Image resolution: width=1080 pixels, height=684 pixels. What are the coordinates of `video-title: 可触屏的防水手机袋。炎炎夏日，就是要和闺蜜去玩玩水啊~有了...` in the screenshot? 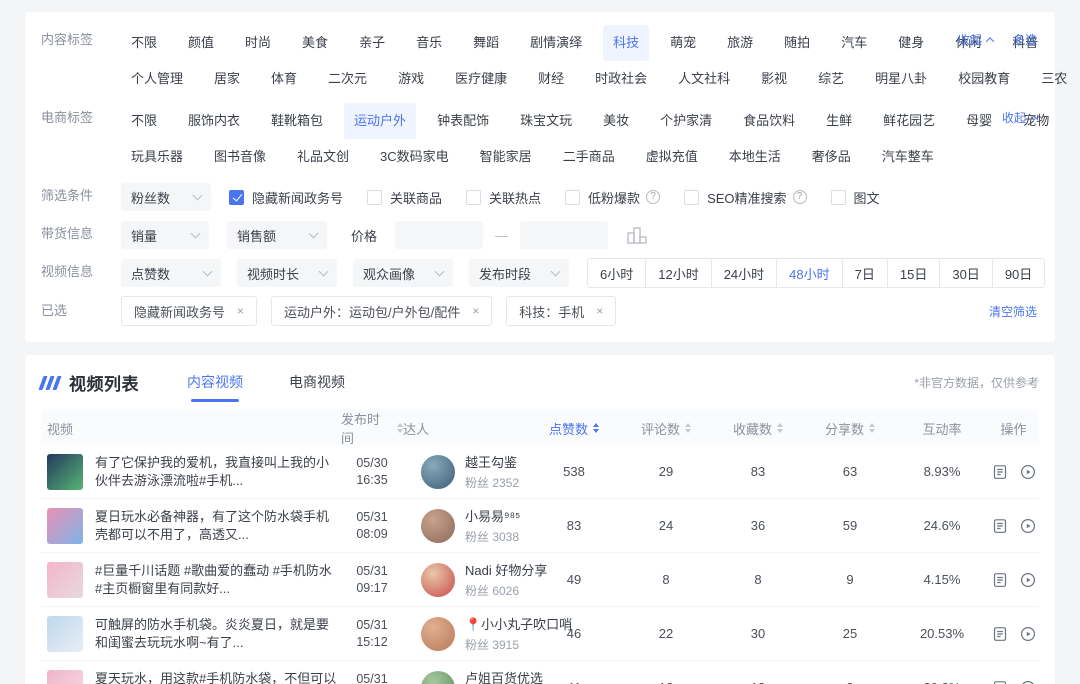 It's located at (218, 634).